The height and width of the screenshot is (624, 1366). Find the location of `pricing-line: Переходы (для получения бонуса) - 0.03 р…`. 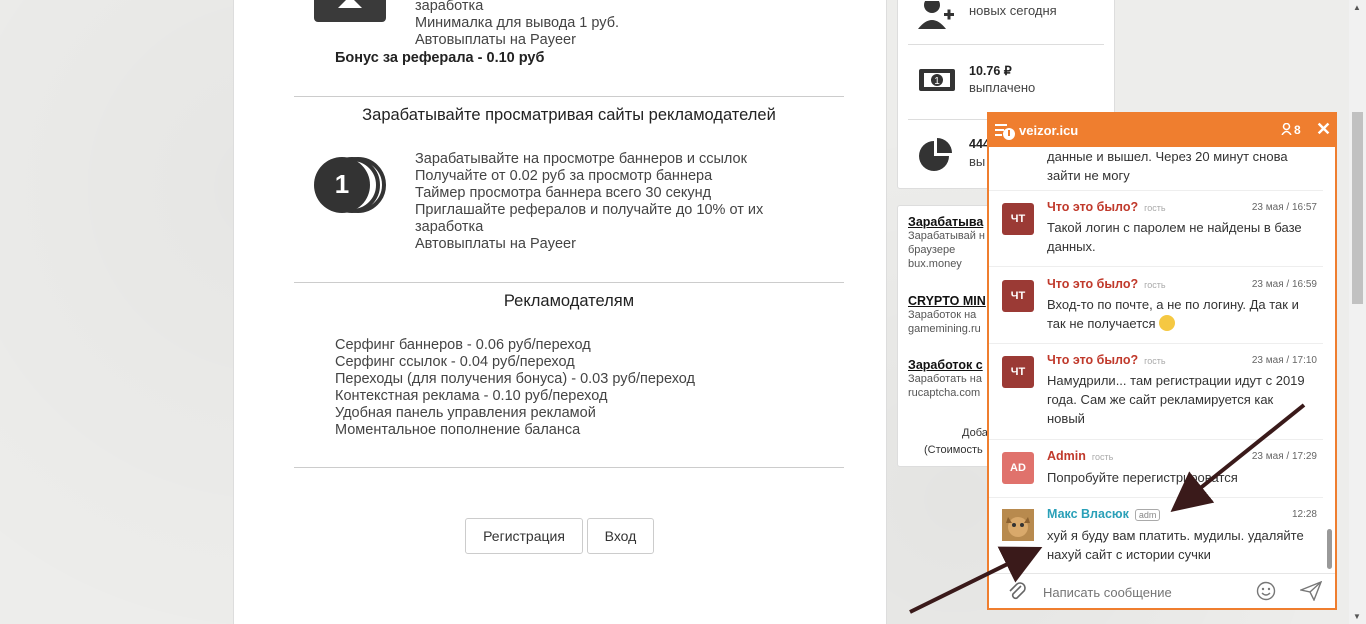

pricing-line: Переходы (для получения бонуса) - 0.03 р… is located at coordinates (515, 379).